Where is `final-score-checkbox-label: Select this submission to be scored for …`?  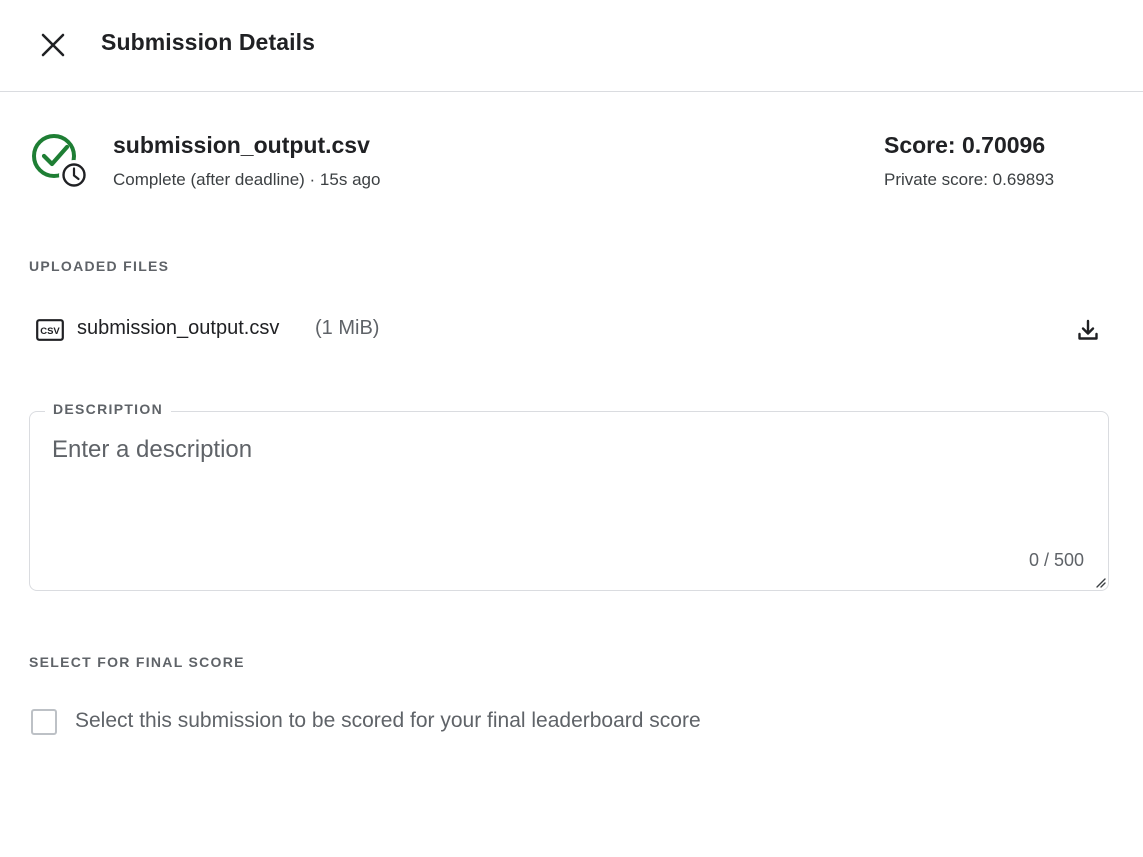
final-score-checkbox-label: Select this submission to be scored for … is located at coordinates (388, 721).